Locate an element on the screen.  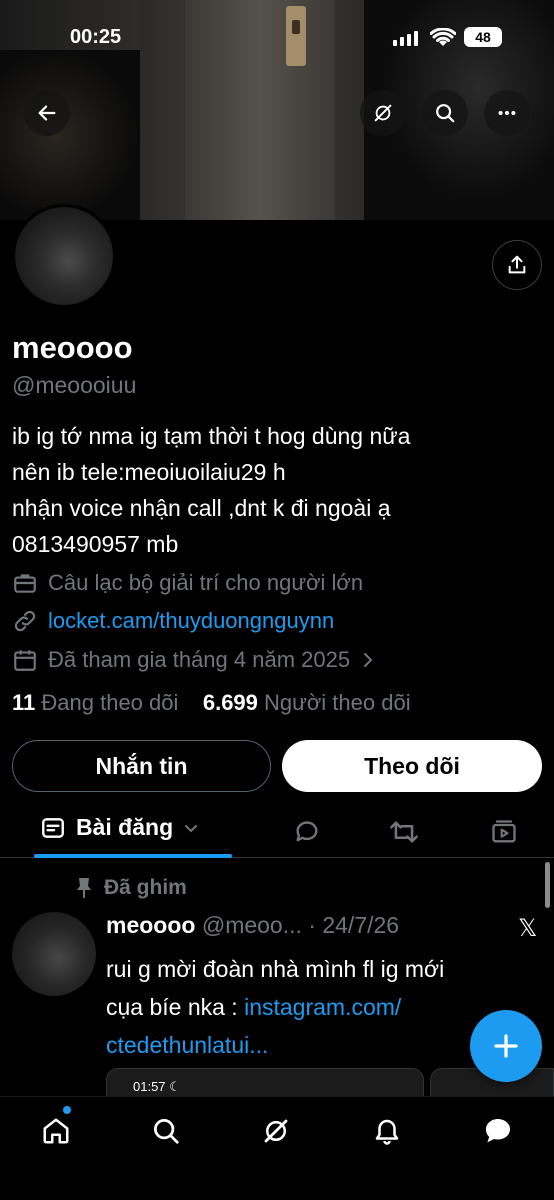
profile-name: meoooo is located at coordinates (72, 347).